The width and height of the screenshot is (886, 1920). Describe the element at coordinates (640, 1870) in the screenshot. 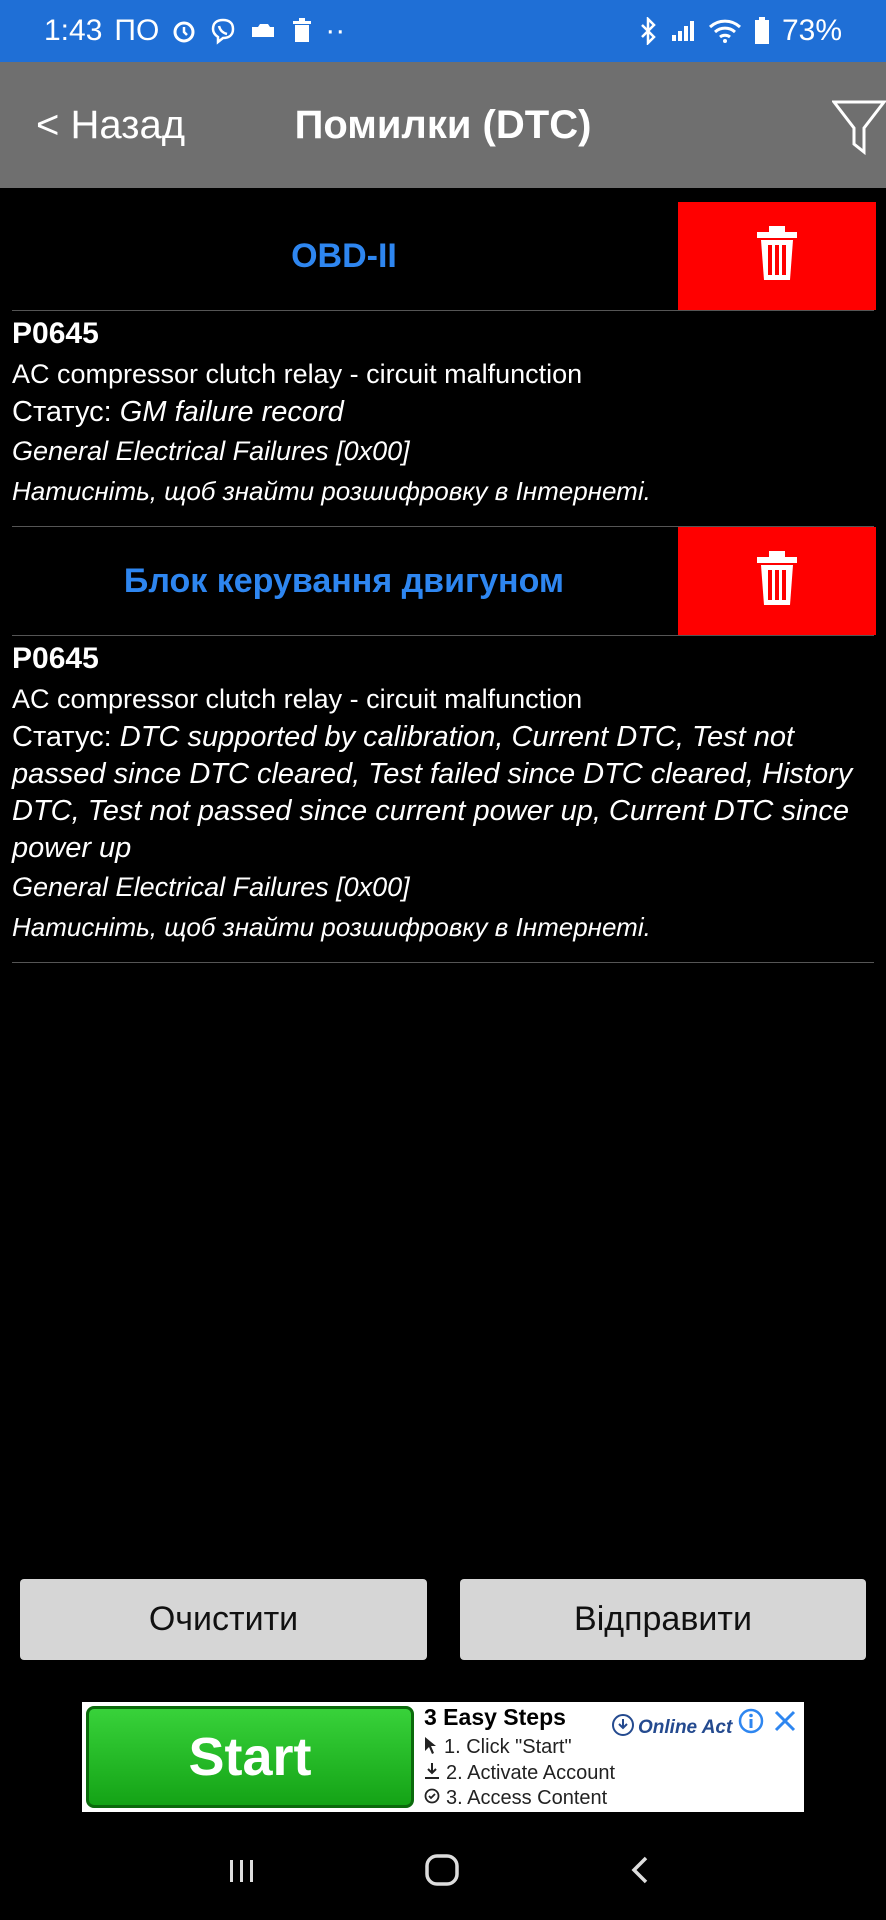

I see `back-nav-icon` at that location.